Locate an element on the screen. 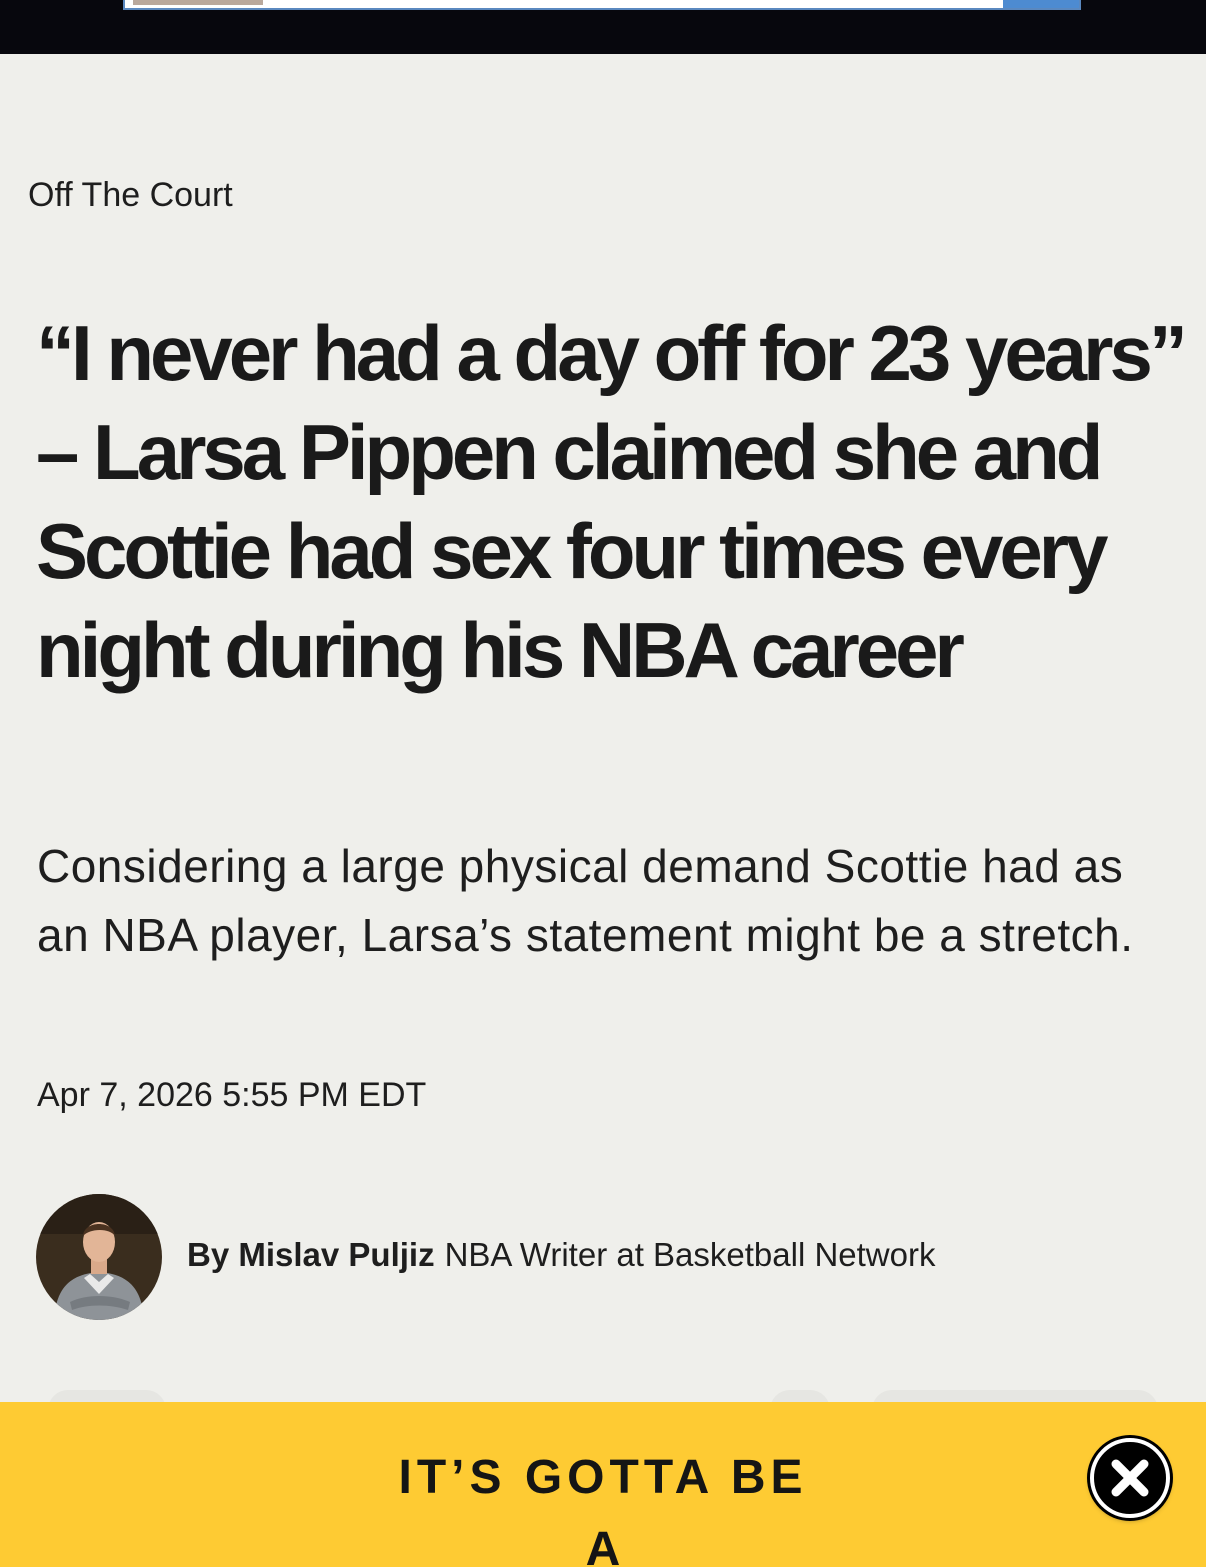  close-icon is located at coordinates (1130, 1478).